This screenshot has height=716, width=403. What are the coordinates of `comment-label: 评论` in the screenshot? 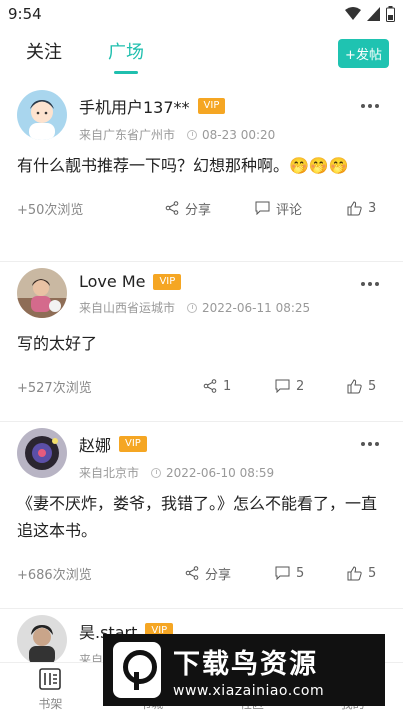 It's located at (289, 210).